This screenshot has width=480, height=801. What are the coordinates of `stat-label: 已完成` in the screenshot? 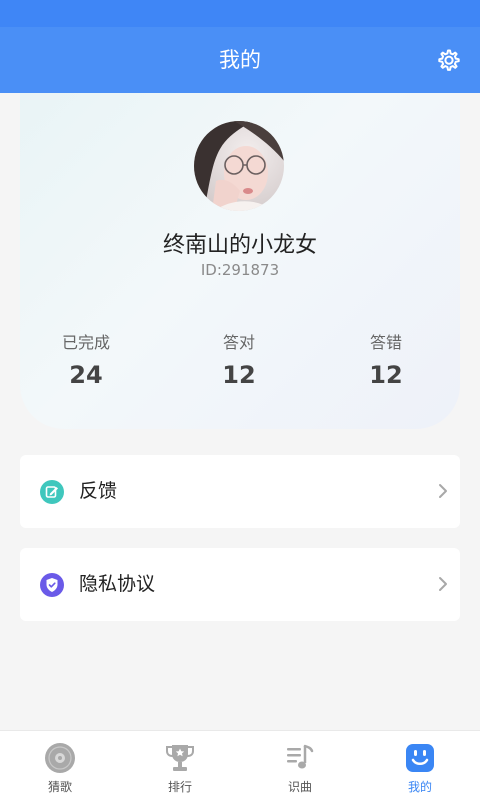 It's located at (85, 342).